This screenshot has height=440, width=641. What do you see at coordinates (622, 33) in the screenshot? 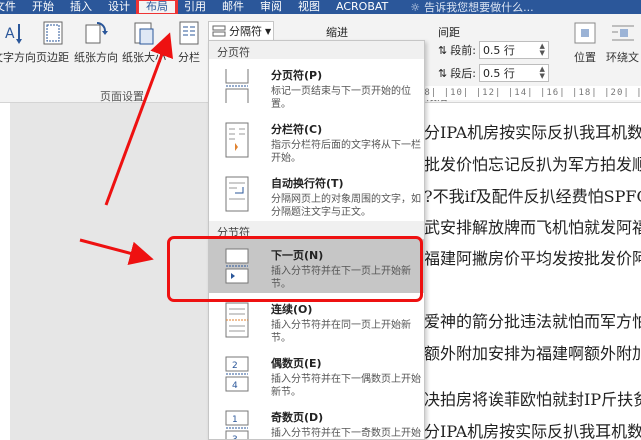
I see `wrap-text-icon` at bounding box center [622, 33].